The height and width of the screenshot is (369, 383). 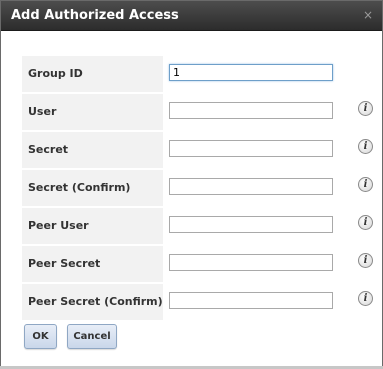 I want to click on group-id-input, so click(x=251, y=72).